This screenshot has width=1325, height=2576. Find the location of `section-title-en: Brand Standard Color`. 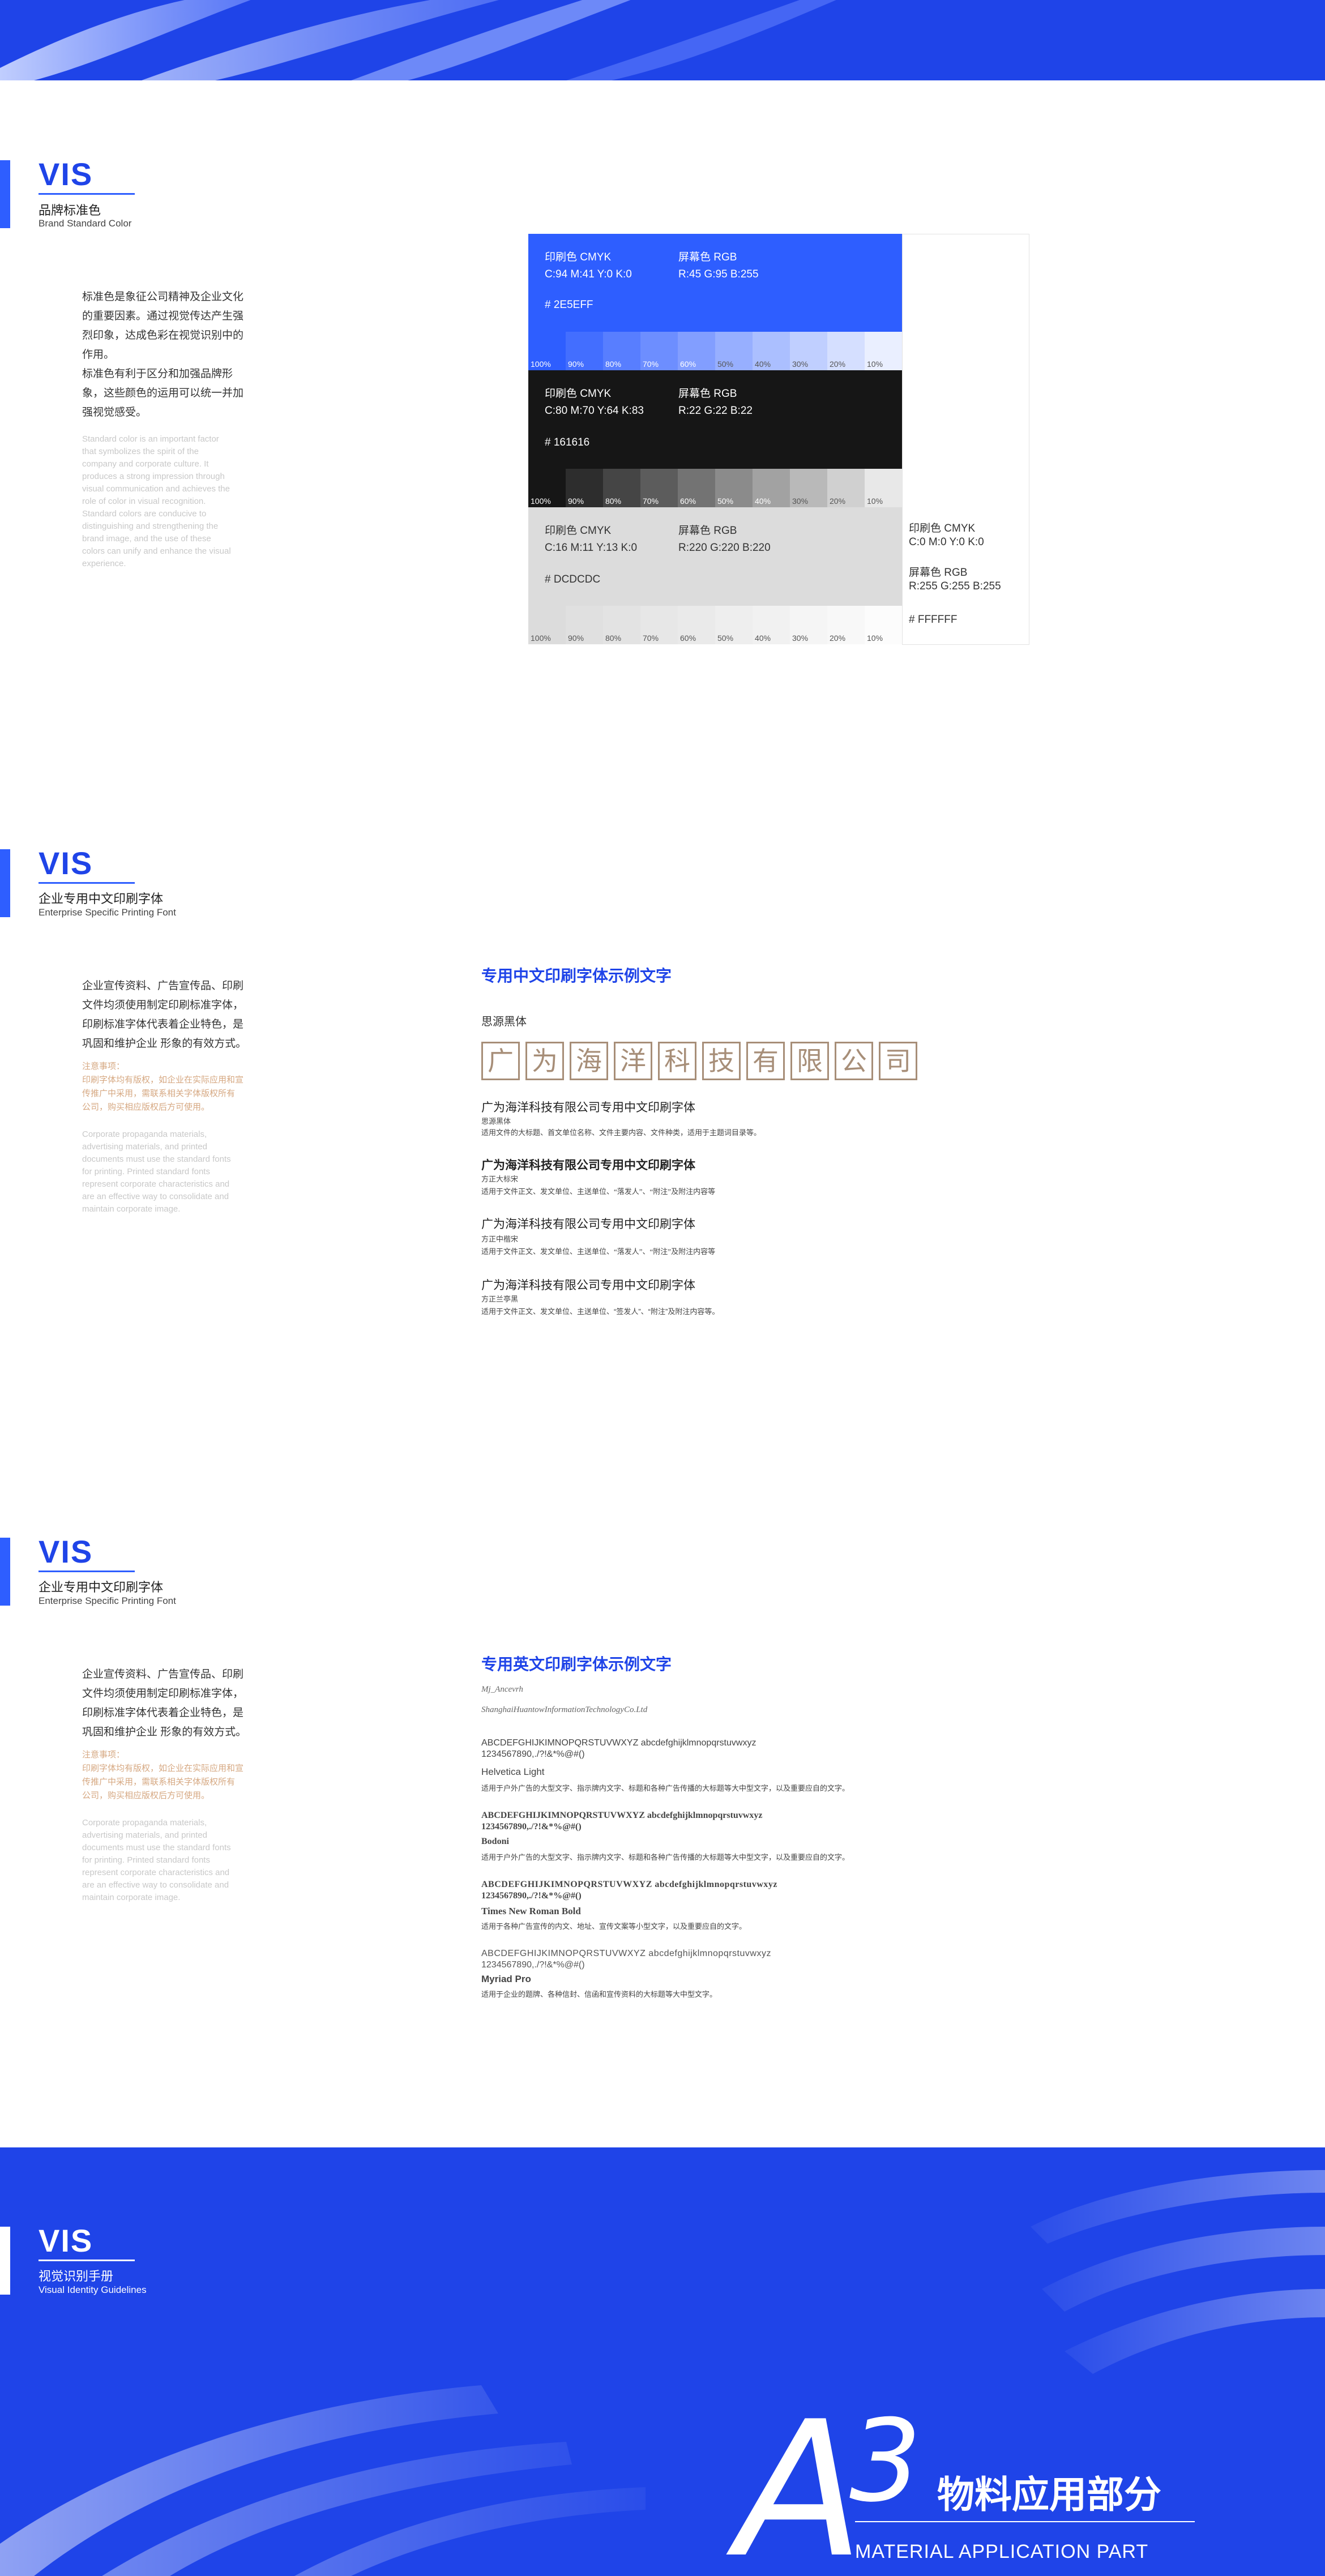

section-title-en: Brand Standard Color is located at coordinates (85, 223).